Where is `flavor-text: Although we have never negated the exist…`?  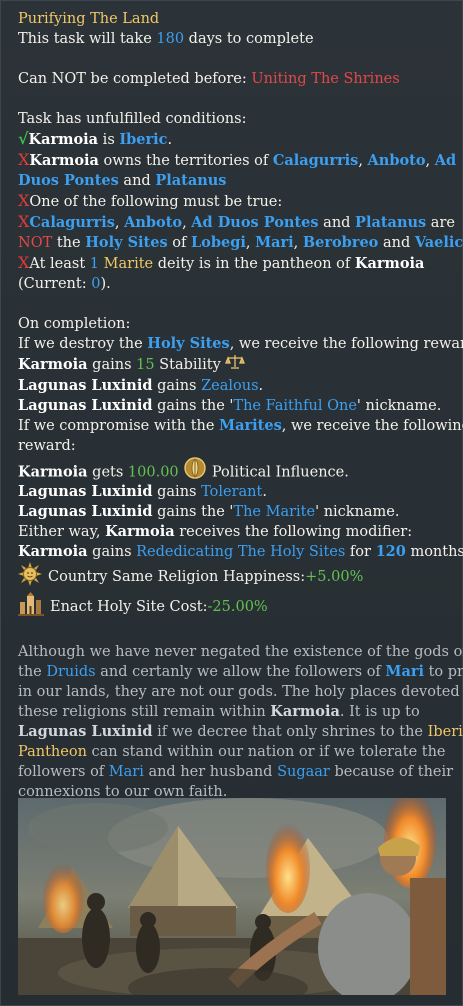
flavor-text: Although we have never negated the exist… is located at coordinates (240, 722).